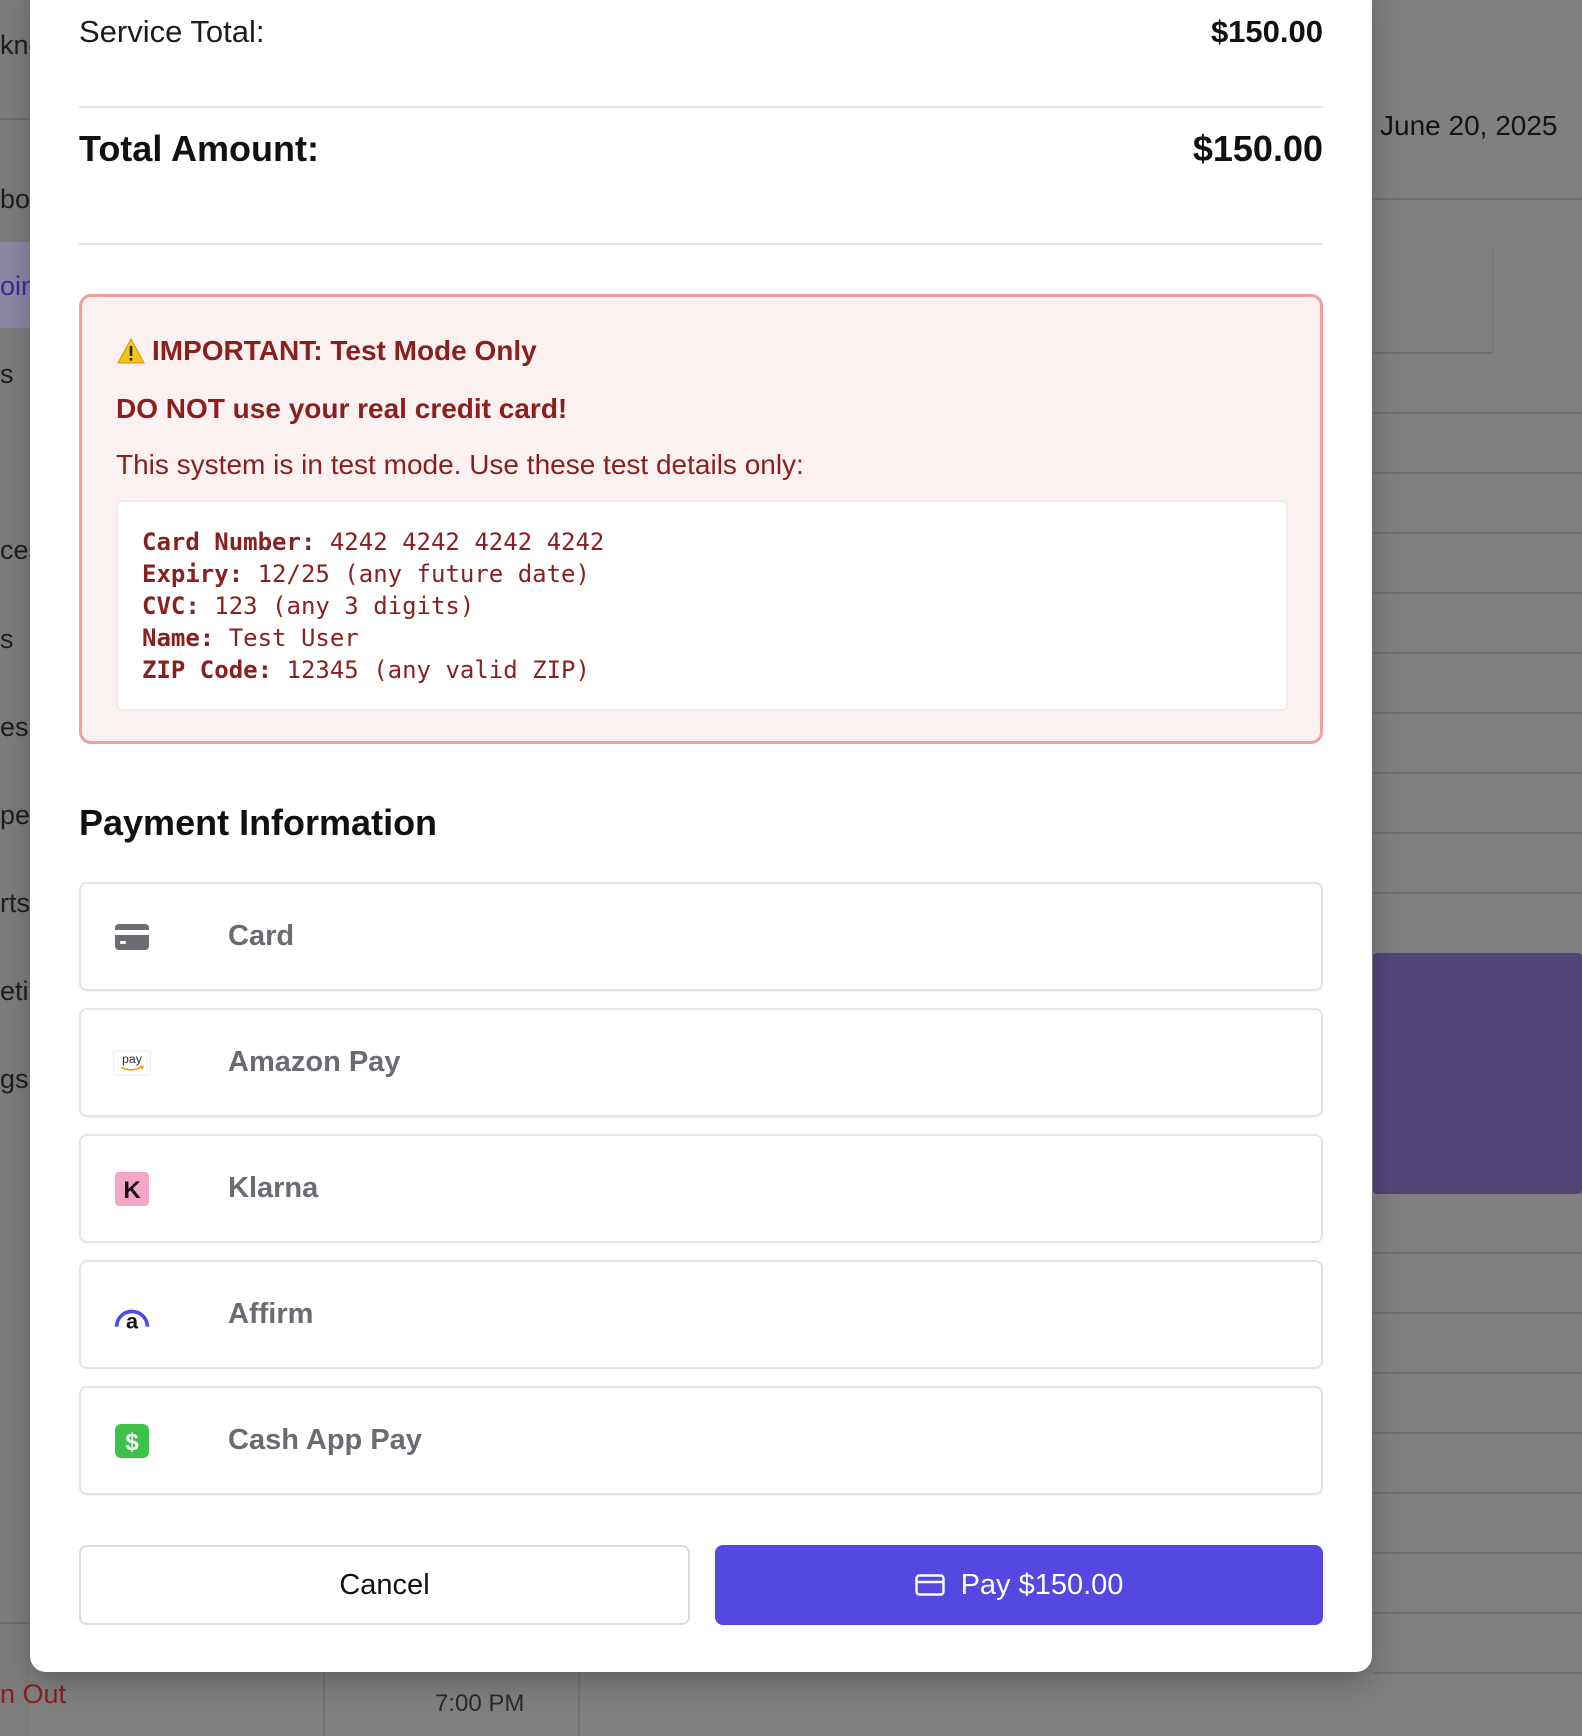  I want to click on affirm-icon: a, so click(132, 1315).